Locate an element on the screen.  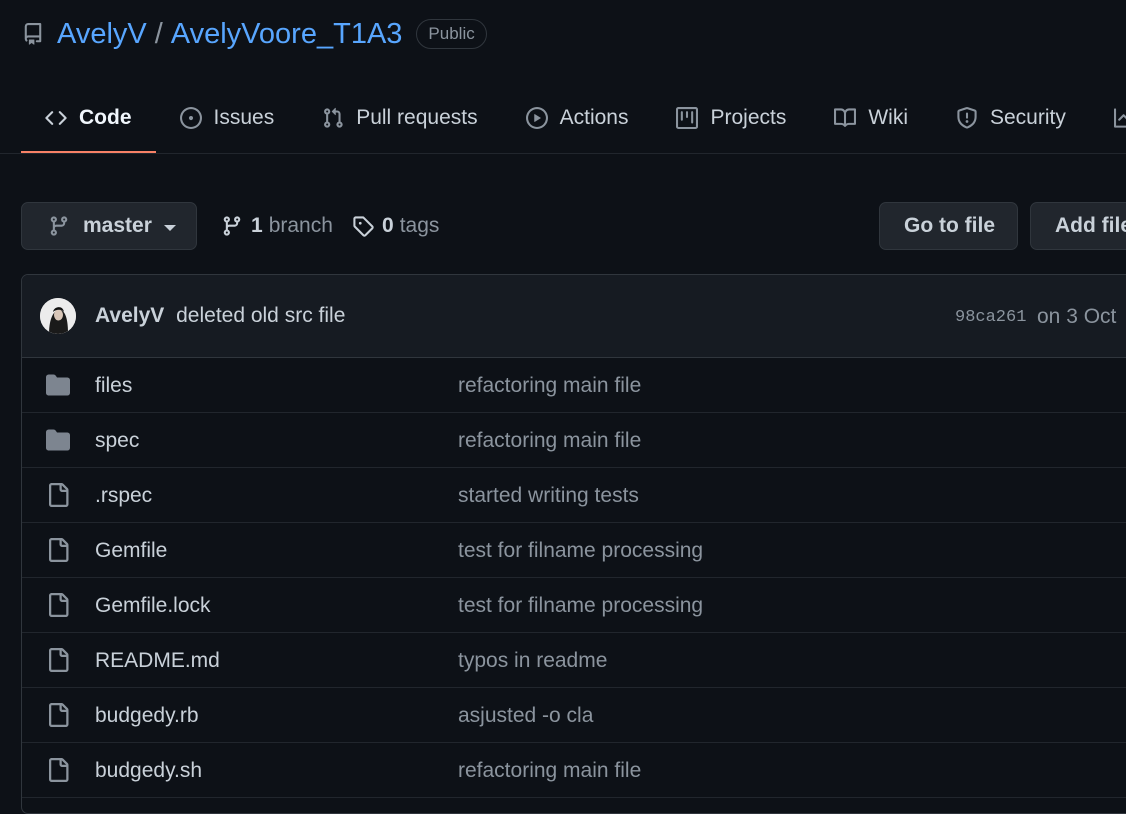
file-commit-message-link: asjusted -o cla is located at coordinates (525, 716).